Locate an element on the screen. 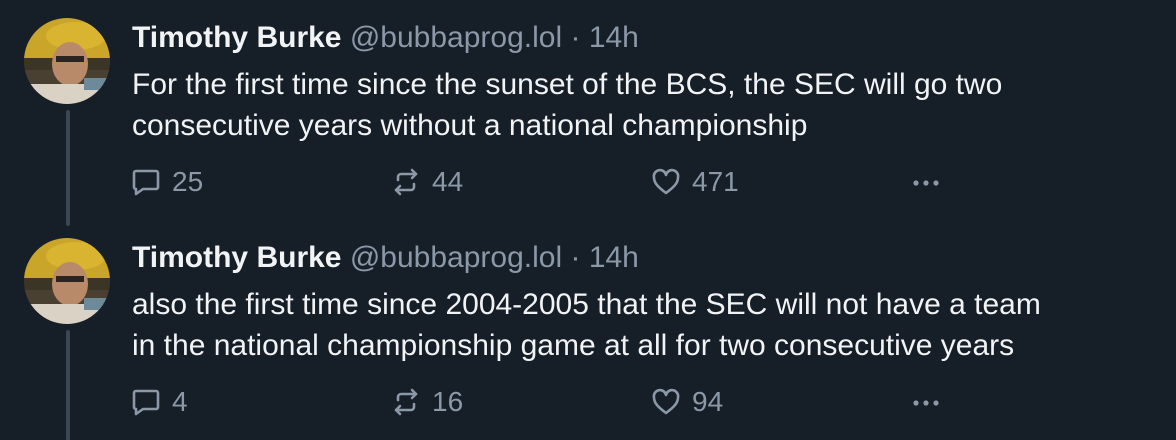 The height and width of the screenshot is (440, 1176). repost-count: 16 is located at coordinates (448, 401).